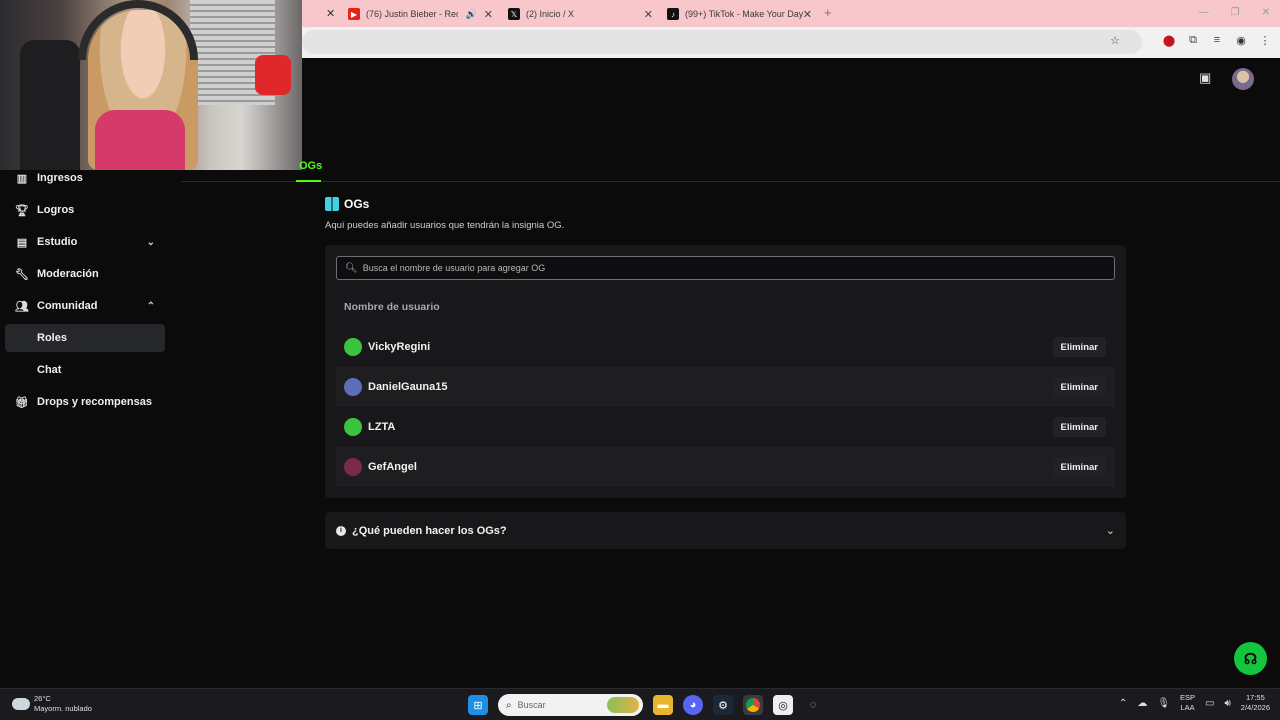  Describe the element at coordinates (21, 704) in the screenshot. I see `cloud-icon` at that location.